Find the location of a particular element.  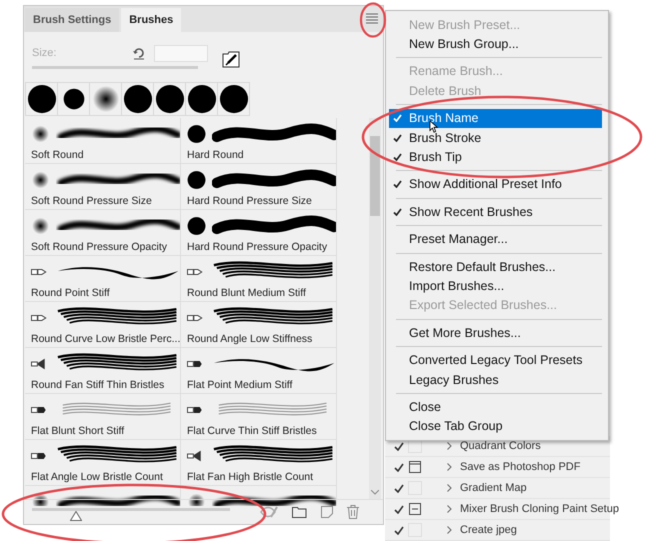

annotation-ellipse is located at coordinates (373, 20).